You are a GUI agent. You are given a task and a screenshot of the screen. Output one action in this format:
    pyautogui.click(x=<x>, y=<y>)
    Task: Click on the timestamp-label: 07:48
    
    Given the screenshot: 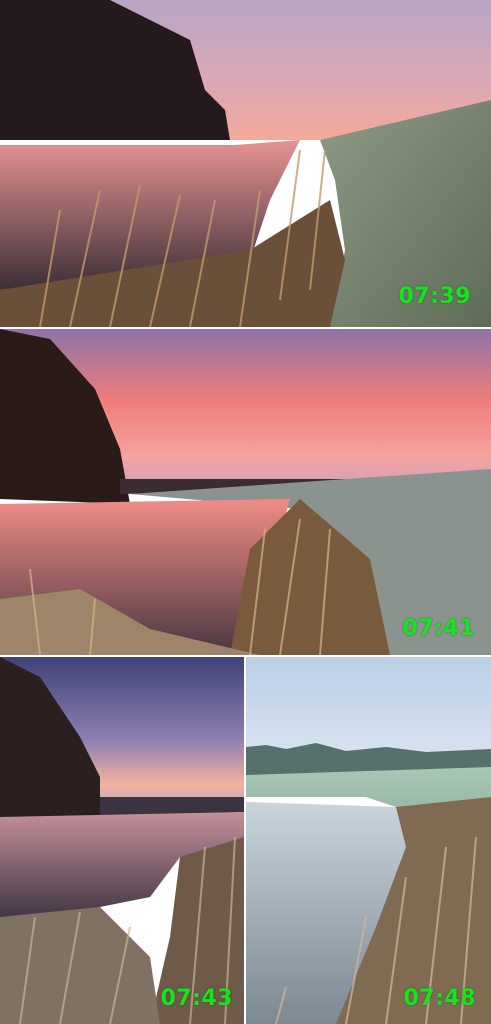 What is the action you would take?
    pyautogui.click(x=439, y=998)
    